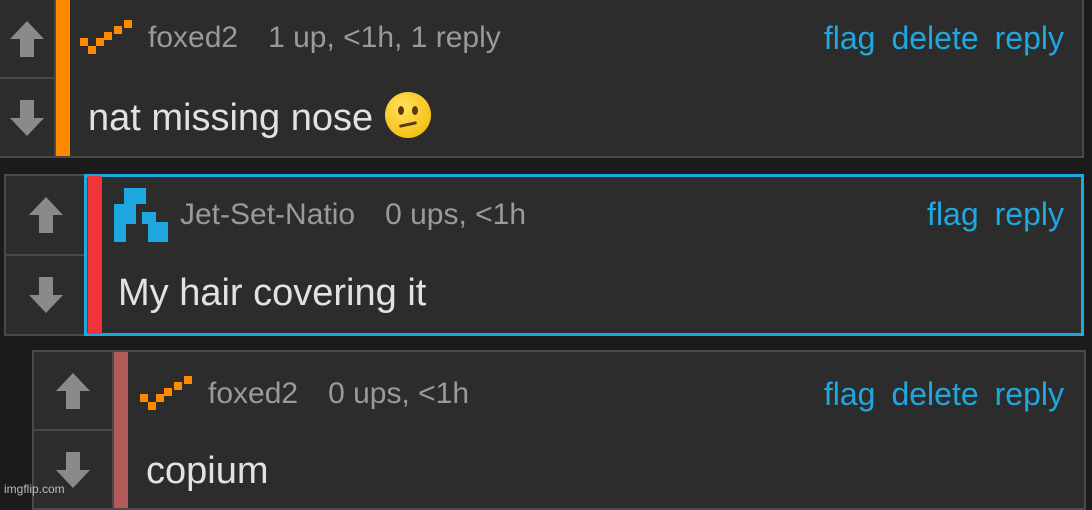 The height and width of the screenshot is (510, 1092). What do you see at coordinates (231, 118) in the screenshot?
I see `comment-text: nat missing nose` at bounding box center [231, 118].